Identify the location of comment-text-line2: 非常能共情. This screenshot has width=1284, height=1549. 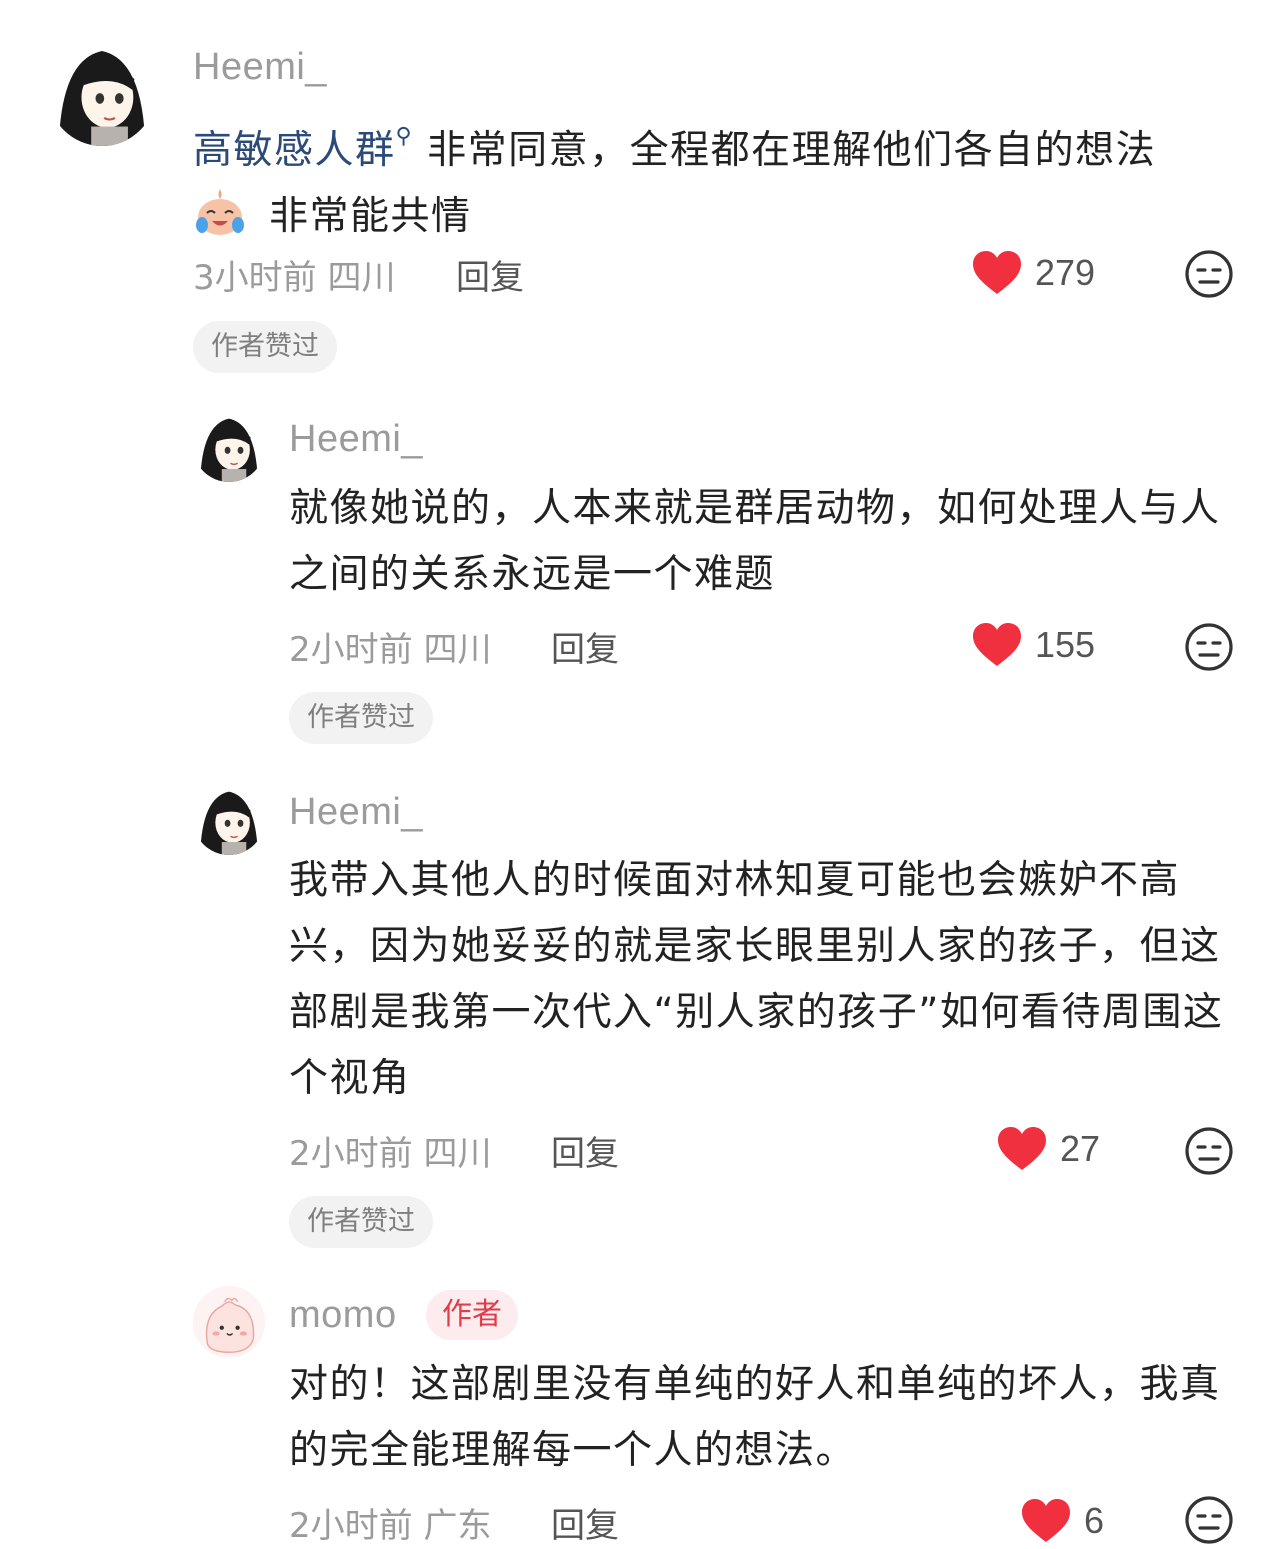
(370, 216).